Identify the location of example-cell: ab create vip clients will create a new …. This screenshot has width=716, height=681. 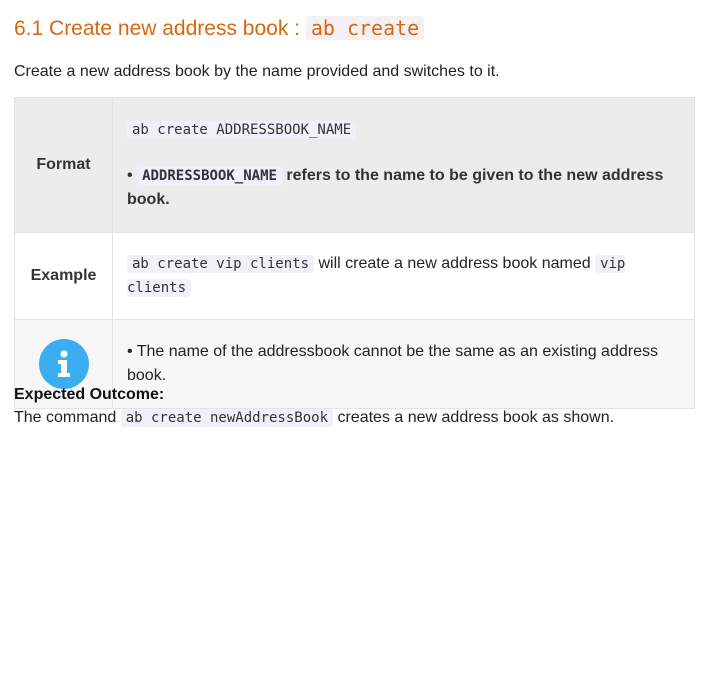
(403, 276).